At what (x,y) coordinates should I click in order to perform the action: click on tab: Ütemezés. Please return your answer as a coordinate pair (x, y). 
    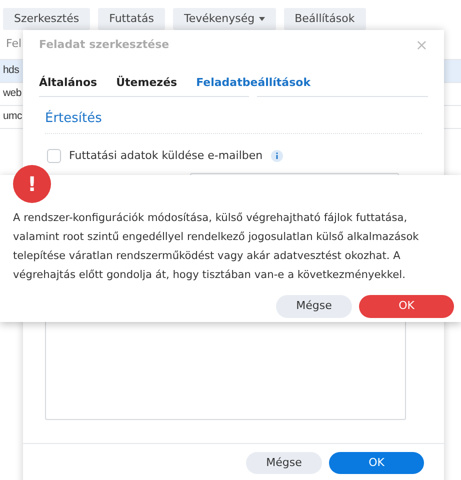
    Looking at the image, I should click on (147, 83).